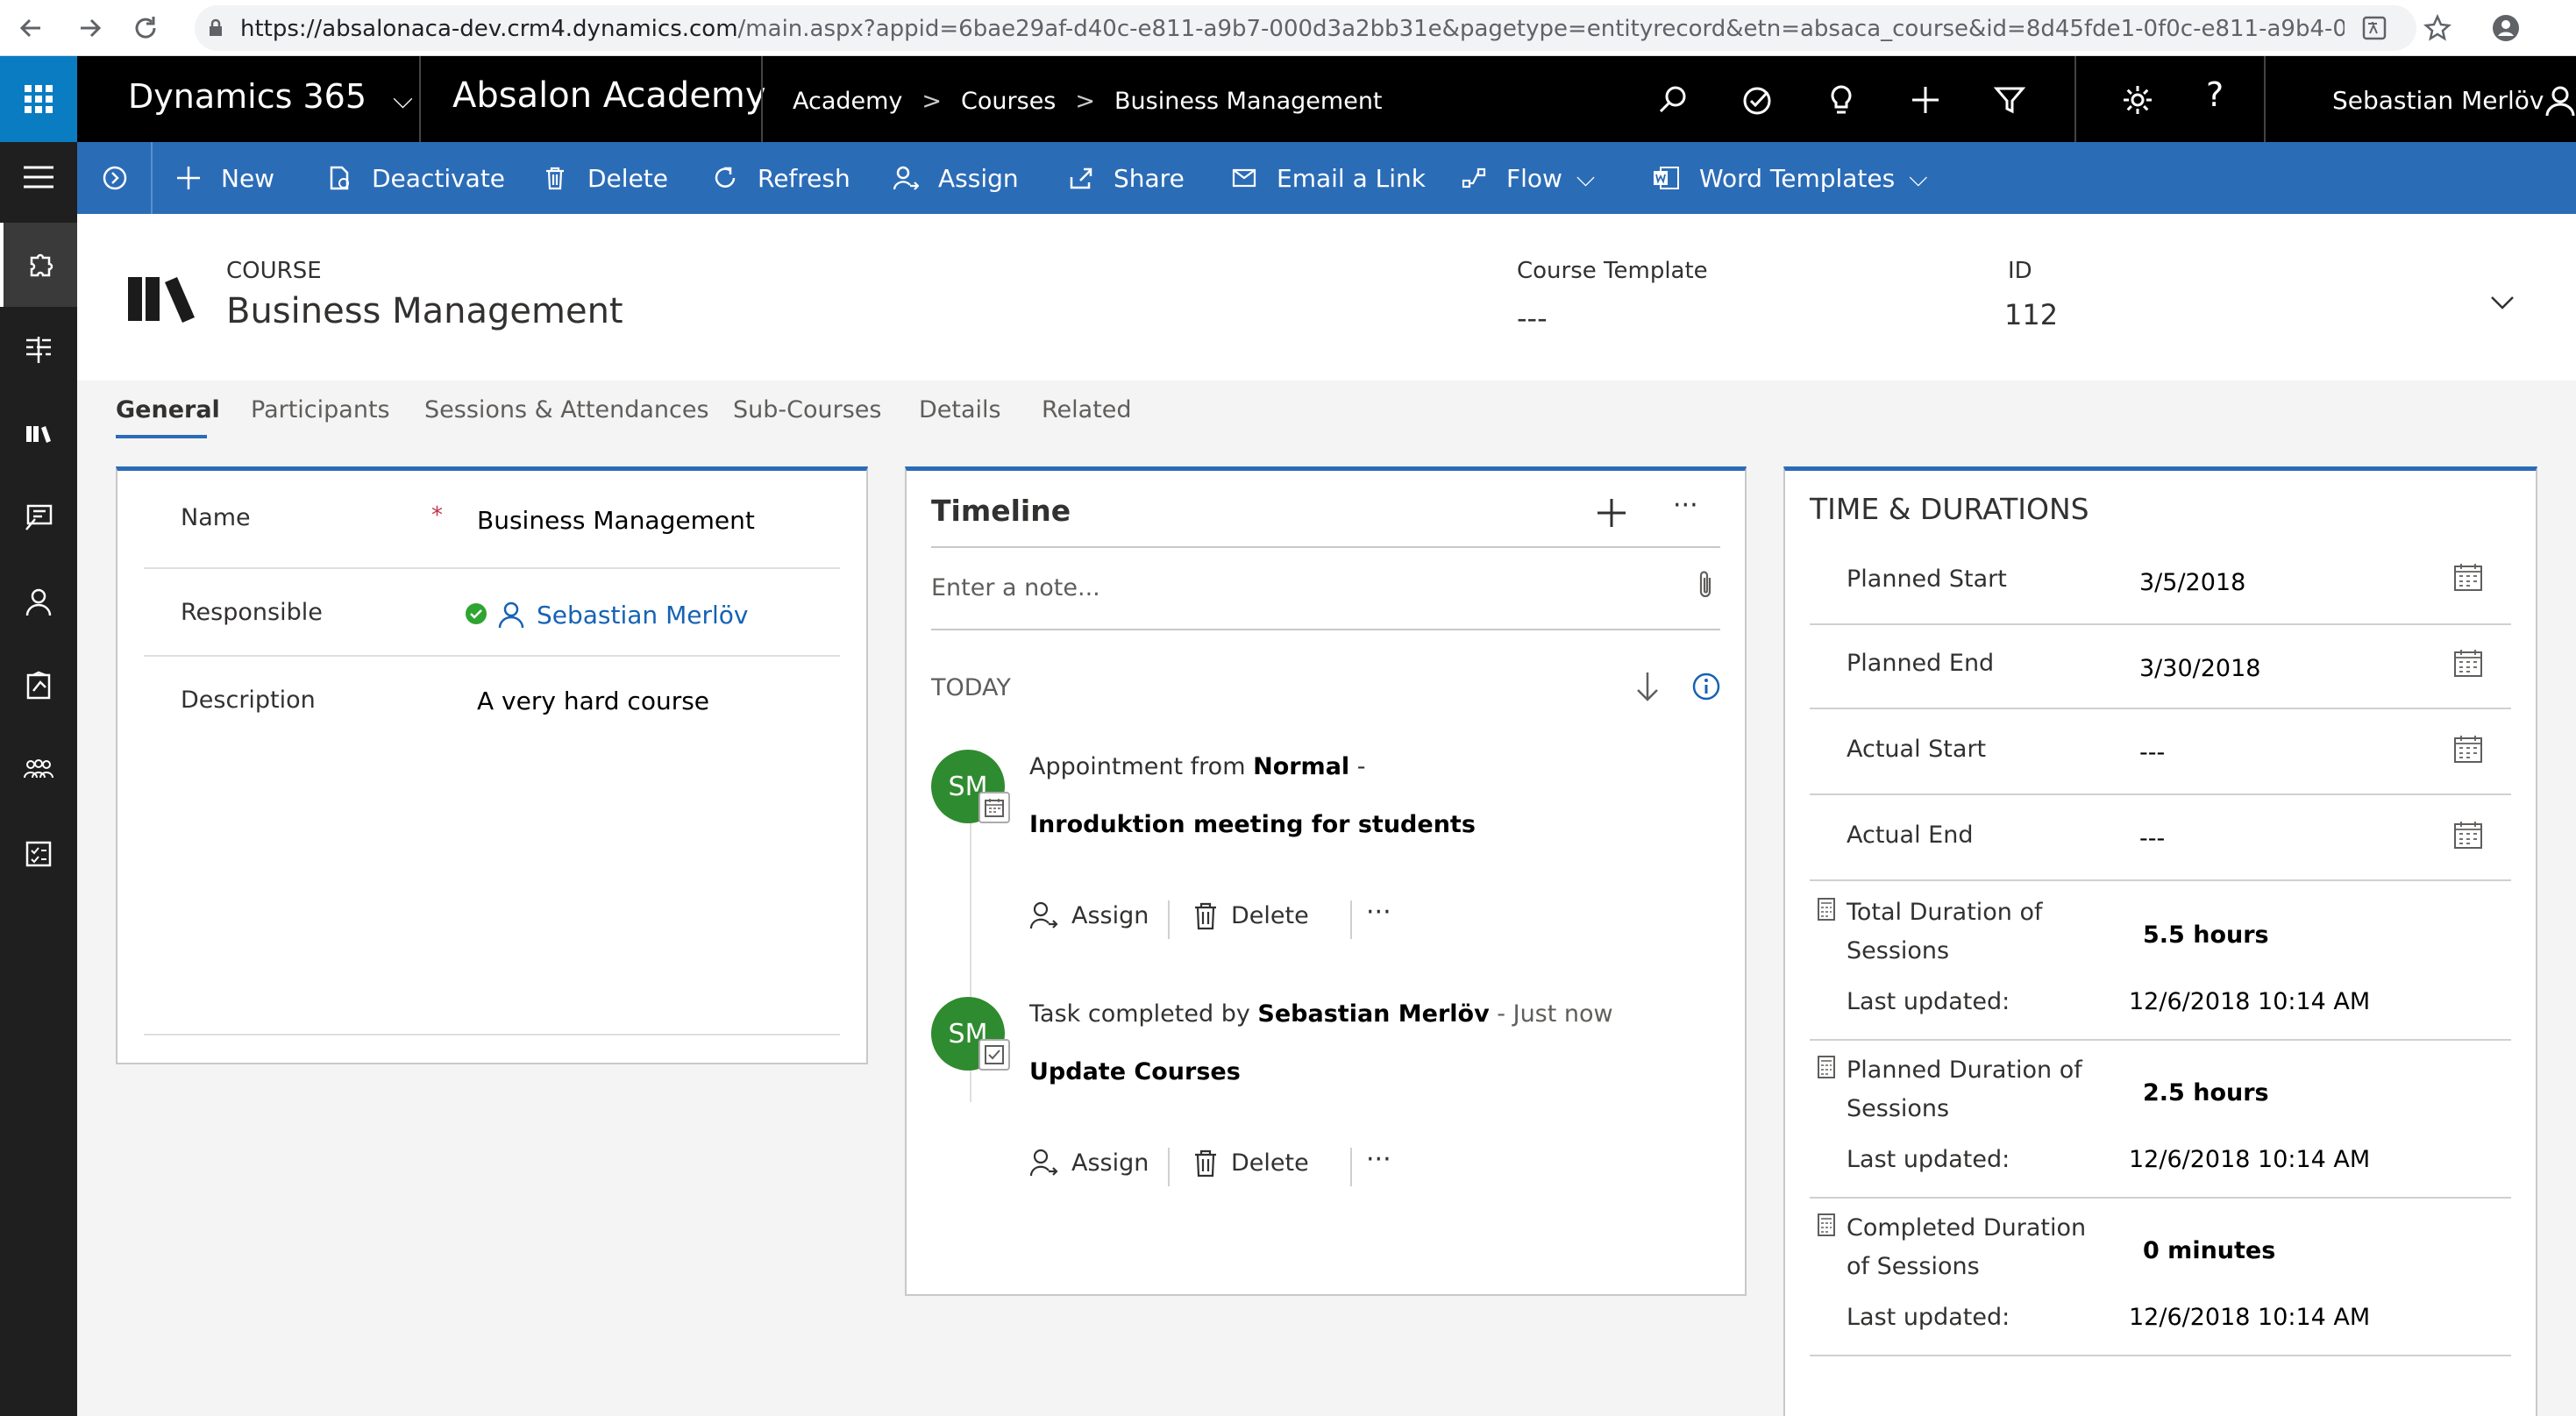  I want to click on rail-item-checklist, so click(38, 854).